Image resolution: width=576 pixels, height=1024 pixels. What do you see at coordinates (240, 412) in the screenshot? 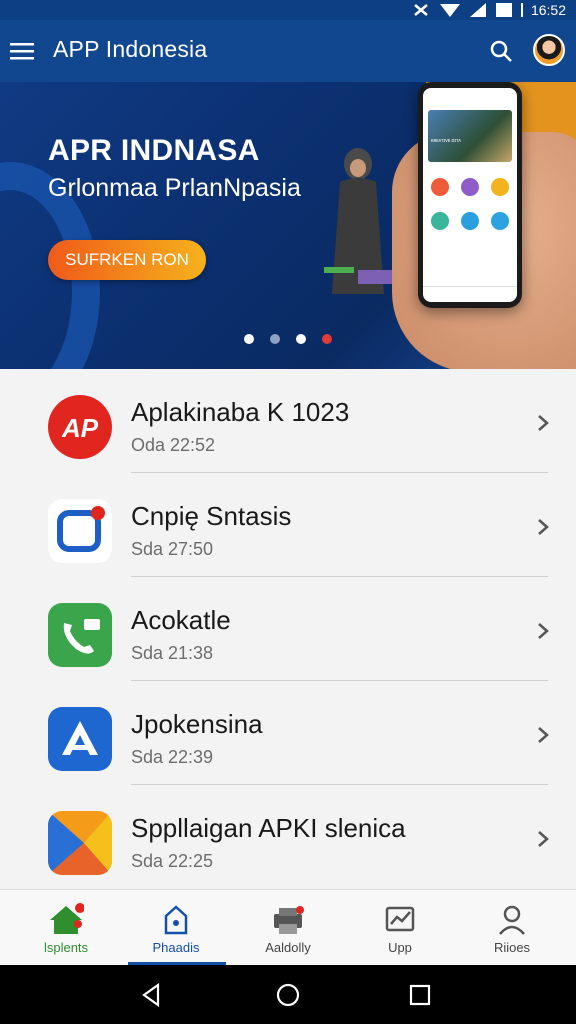
I see `list-item-title: Aplakinaba K 1023` at bounding box center [240, 412].